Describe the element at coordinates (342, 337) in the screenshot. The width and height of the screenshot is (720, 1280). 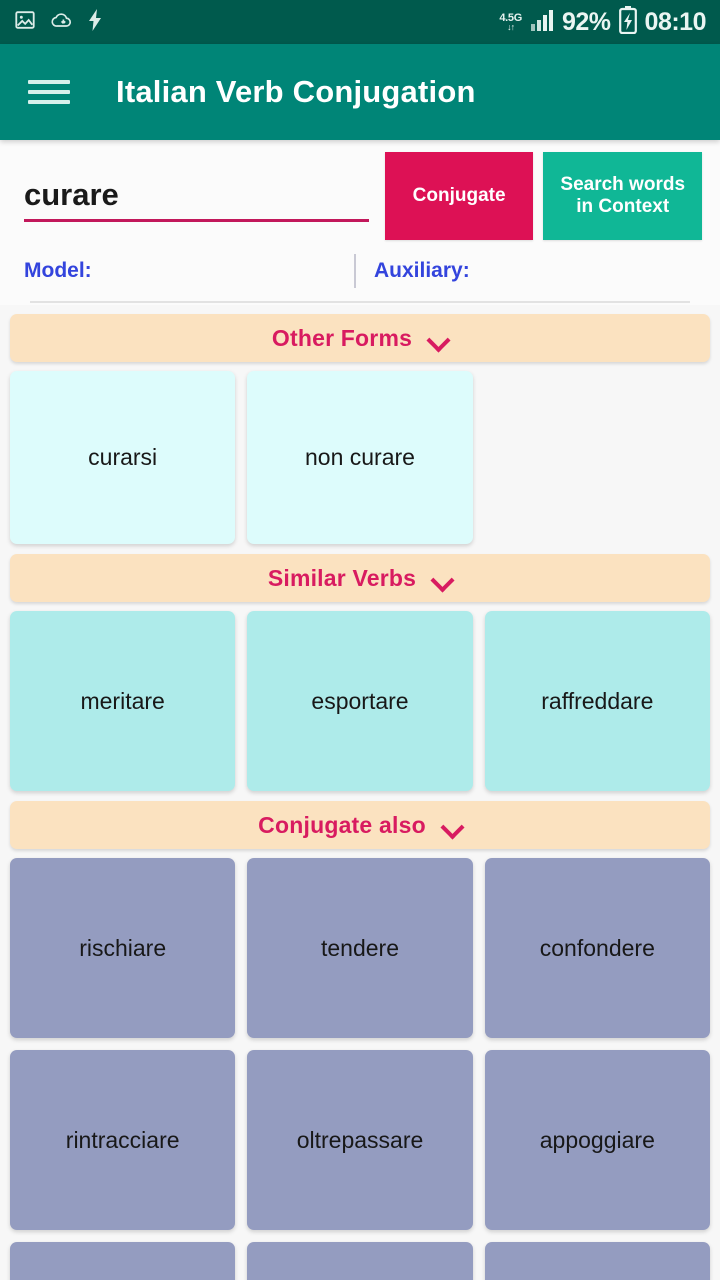
I see `section-title: Other Forms` at that location.